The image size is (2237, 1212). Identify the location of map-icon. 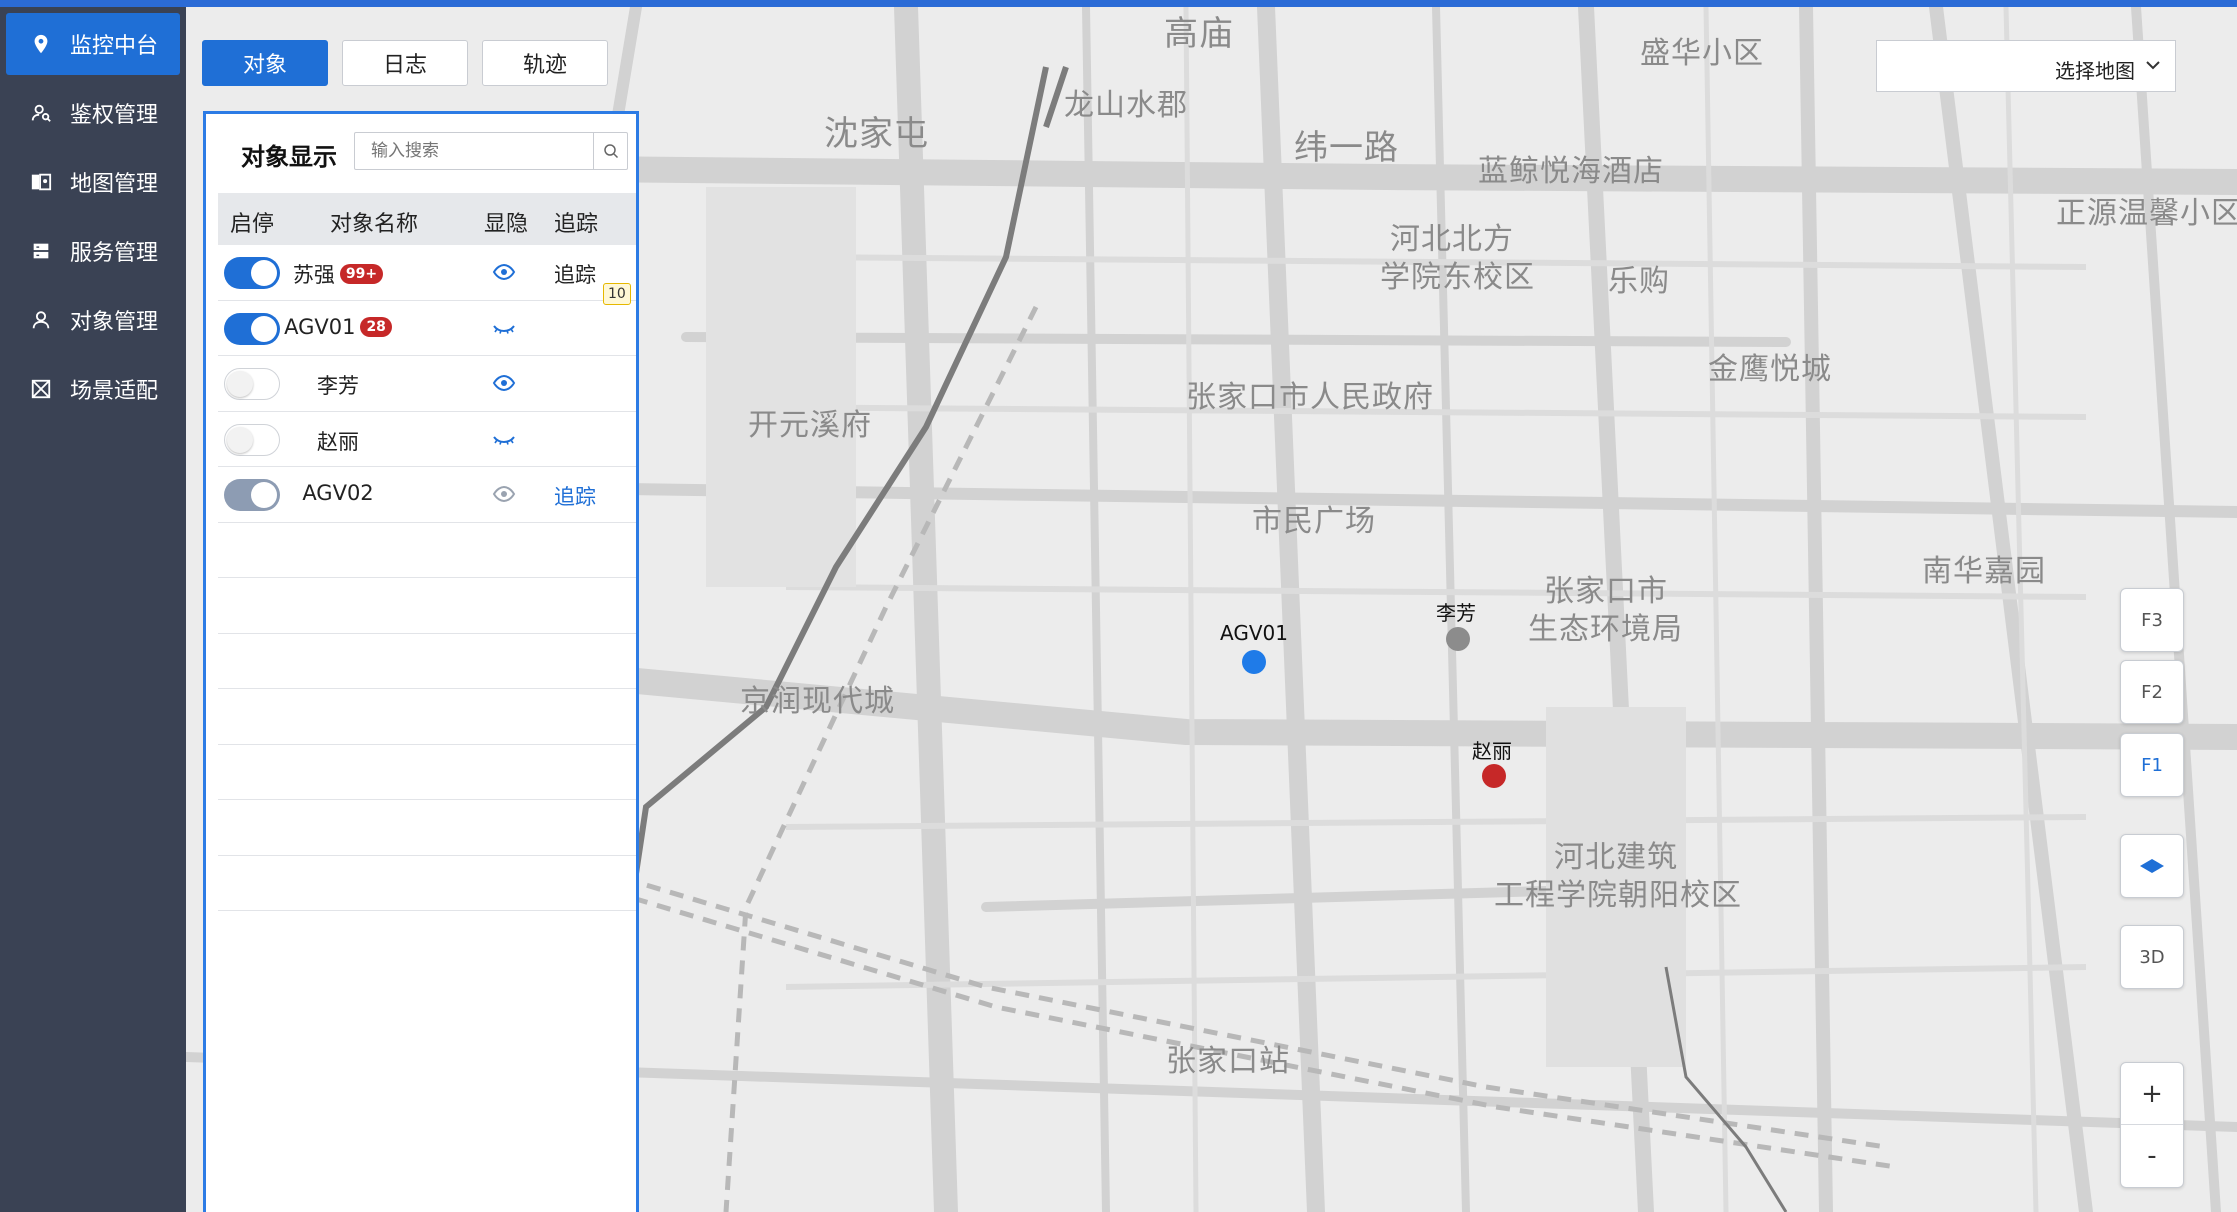
(41, 182).